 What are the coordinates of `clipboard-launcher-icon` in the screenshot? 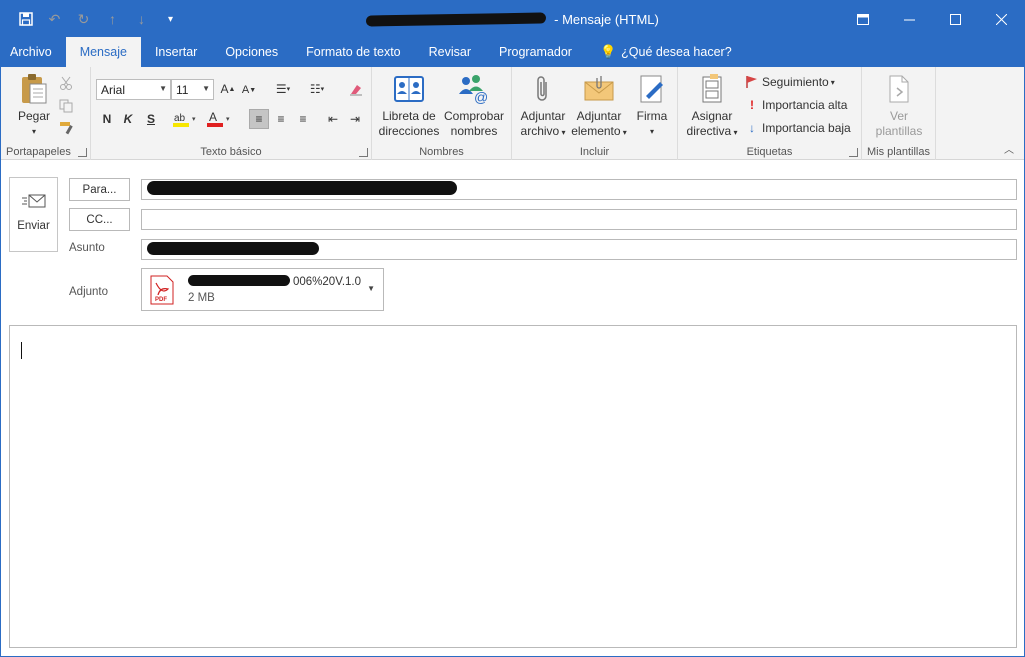 It's located at (82, 152).